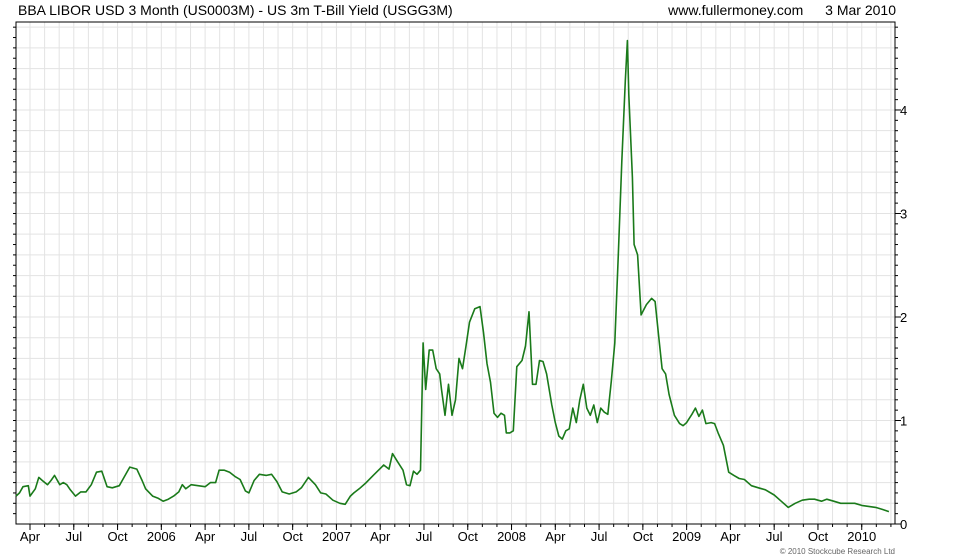 Image resolution: width=980 pixels, height=560 pixels. I want to click on x-tick-label: 2009, so click(686, 536).